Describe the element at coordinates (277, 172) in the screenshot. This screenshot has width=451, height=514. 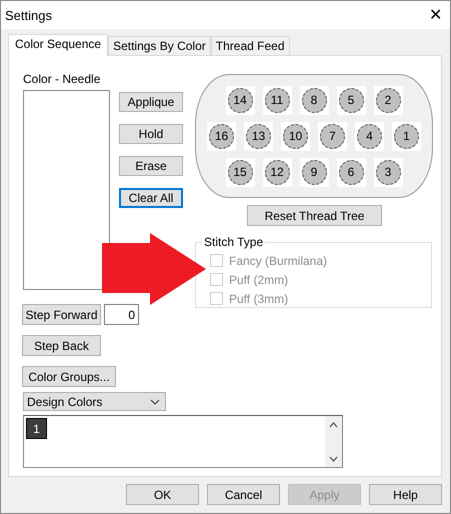
I see `needle-button: 12` at that location.